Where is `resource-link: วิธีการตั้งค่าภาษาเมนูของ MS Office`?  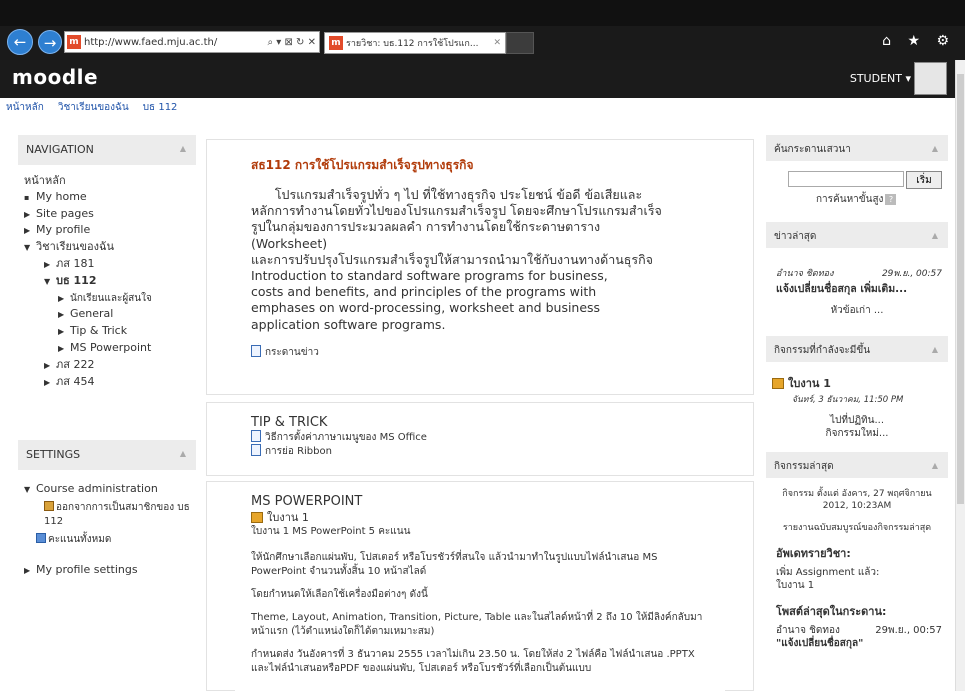 resource-link: วิธีการตั้งค่าภาษาเมนูของ MS Office is located at coordinates (480, 437).